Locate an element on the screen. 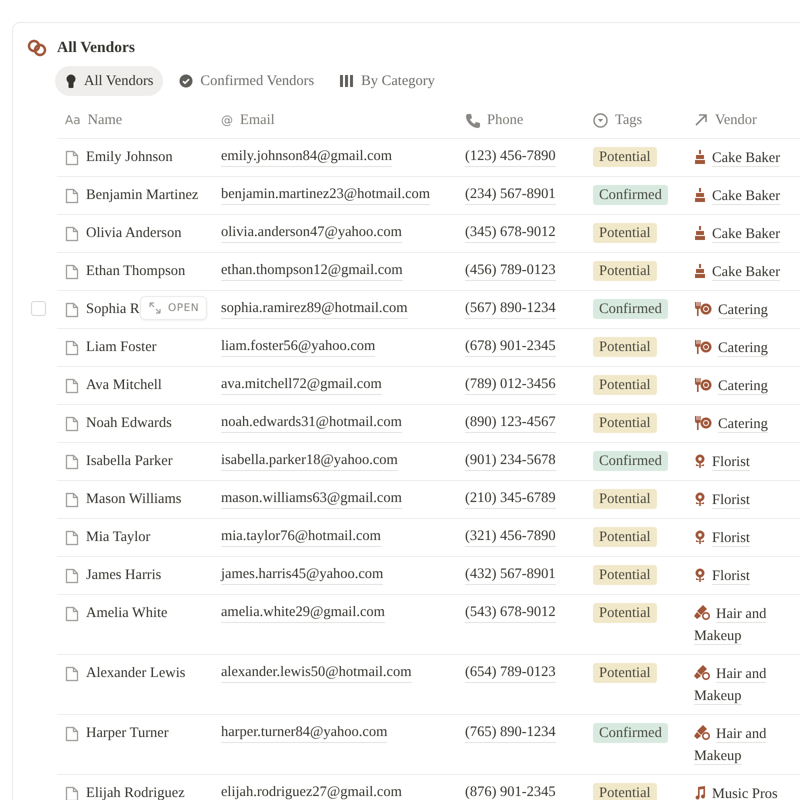 This screenshot has width=800, height=800. phone-link: (432) 567-8901 is located at coordinates (510, 575).